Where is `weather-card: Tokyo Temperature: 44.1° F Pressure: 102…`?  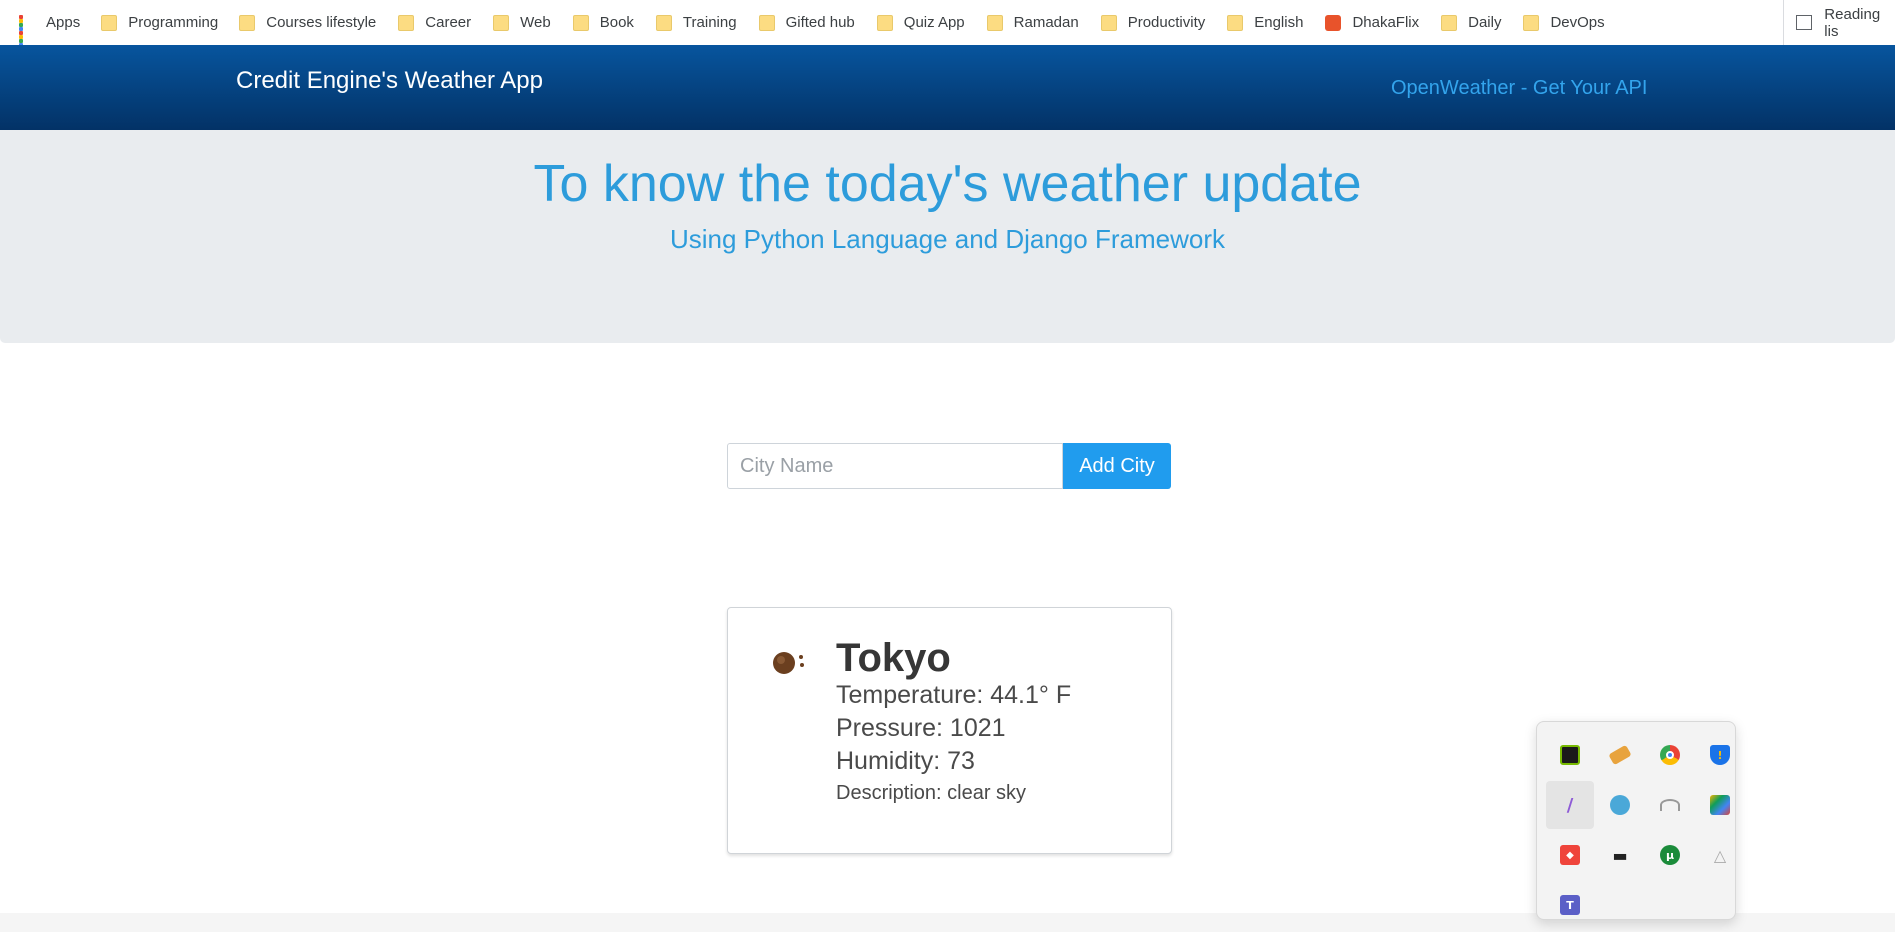 weather-card: Tokyo Temperature: 44.1° F Pressure: 102… is located at coordinates (949, 730).